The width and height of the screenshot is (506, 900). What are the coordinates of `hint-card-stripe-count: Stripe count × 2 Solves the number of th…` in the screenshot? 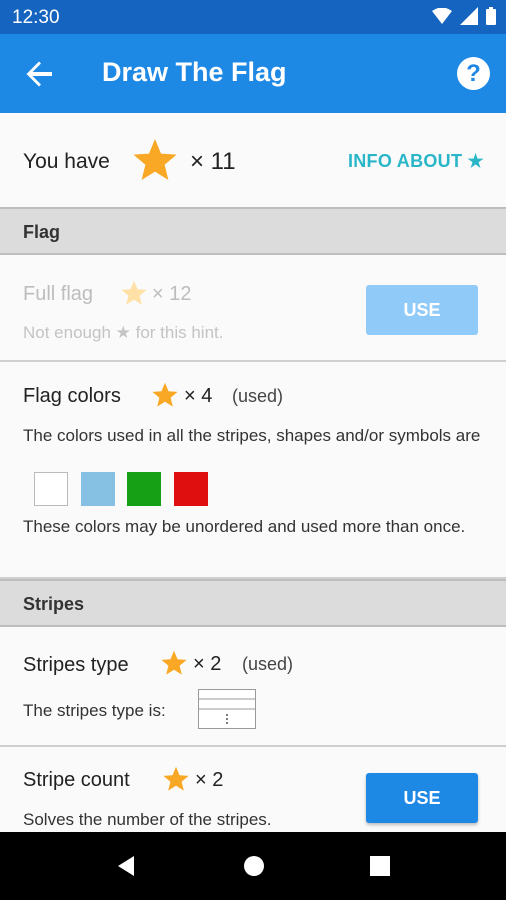 It's located at (253, 789).